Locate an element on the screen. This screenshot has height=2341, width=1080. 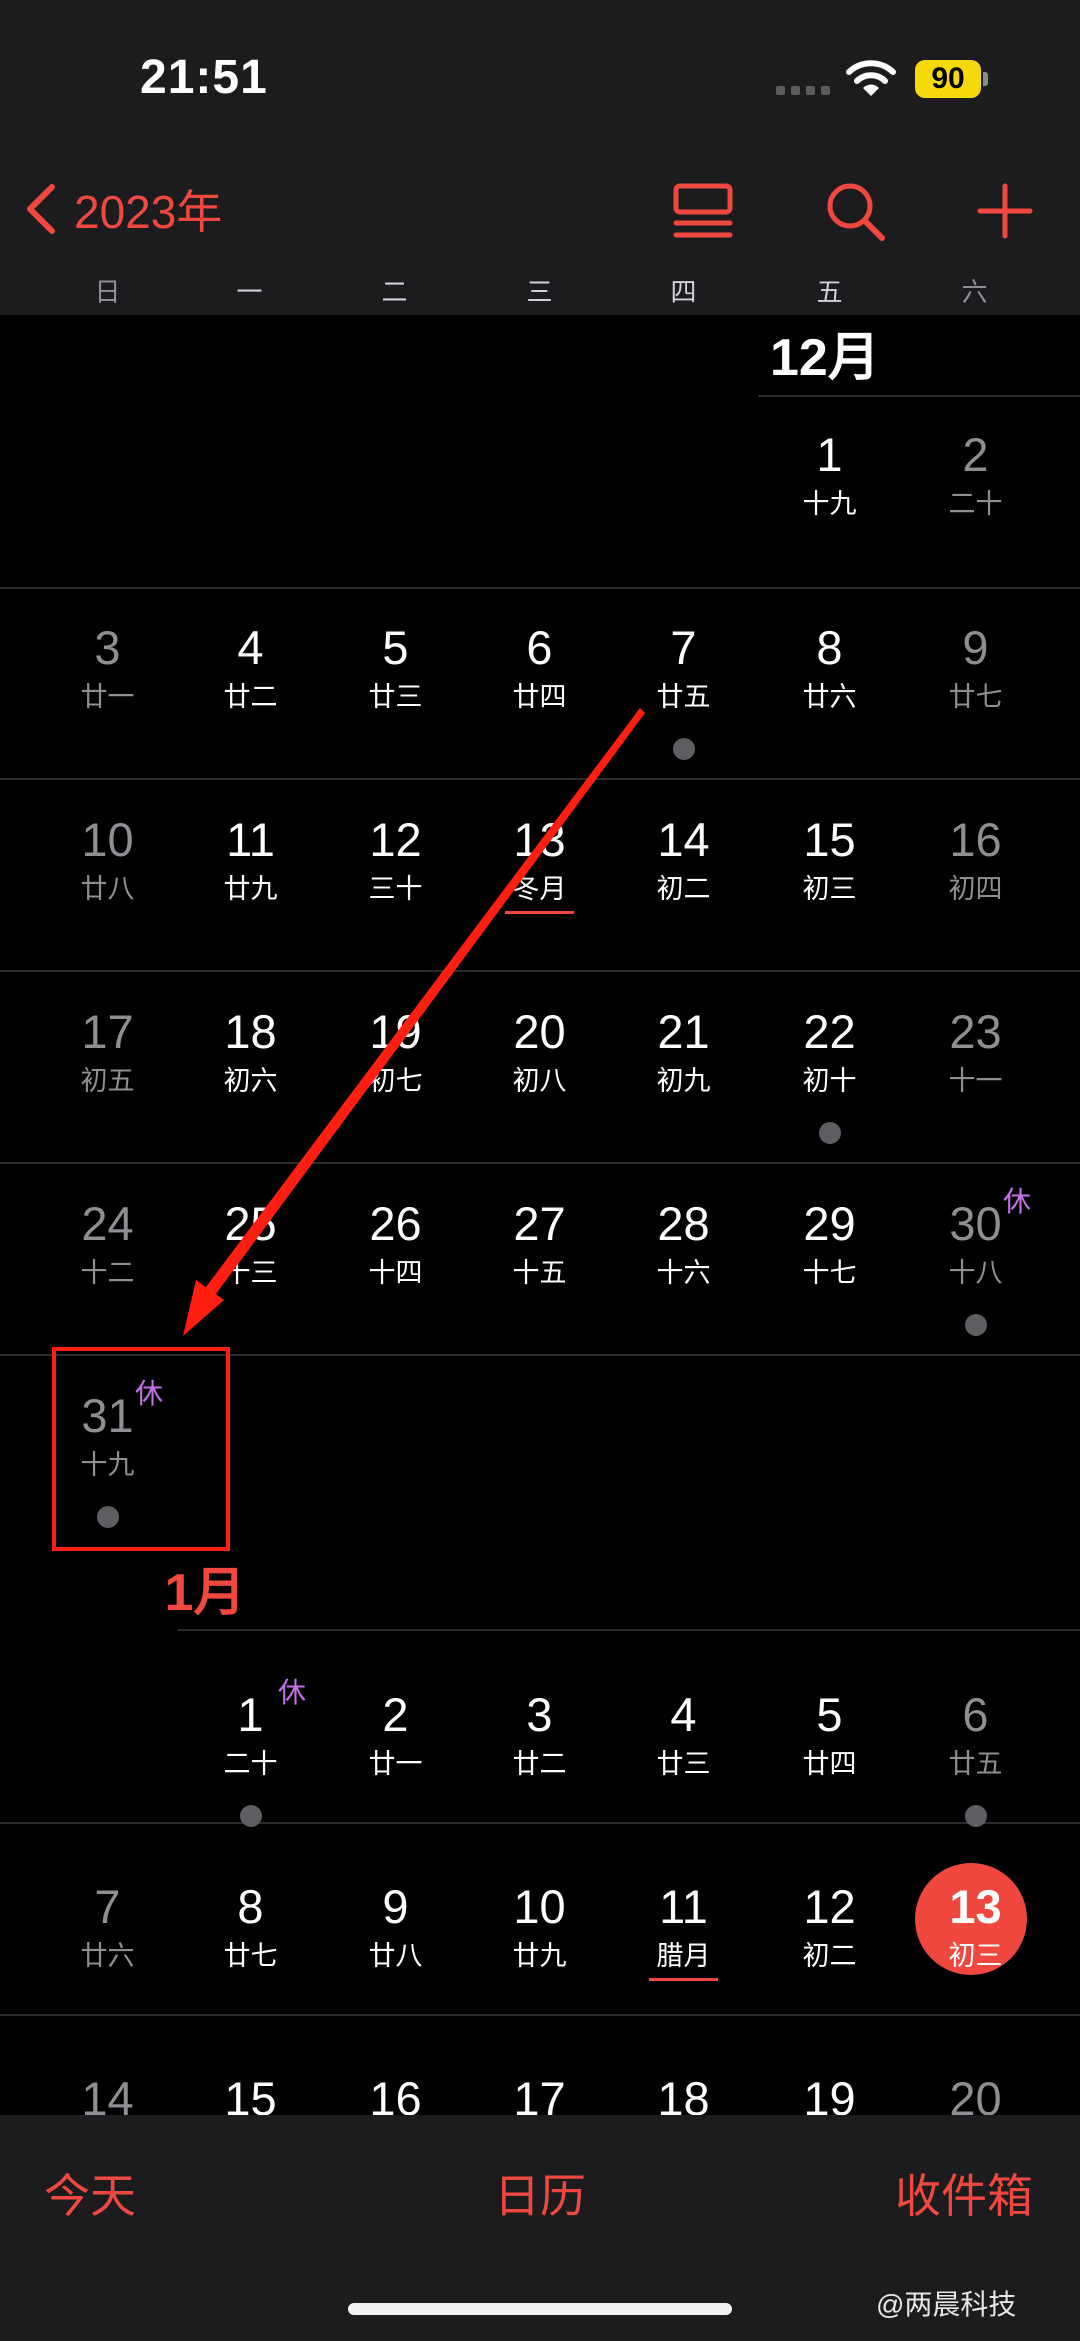
lunar-date: 初六 is located at coordinates (250, 1081).